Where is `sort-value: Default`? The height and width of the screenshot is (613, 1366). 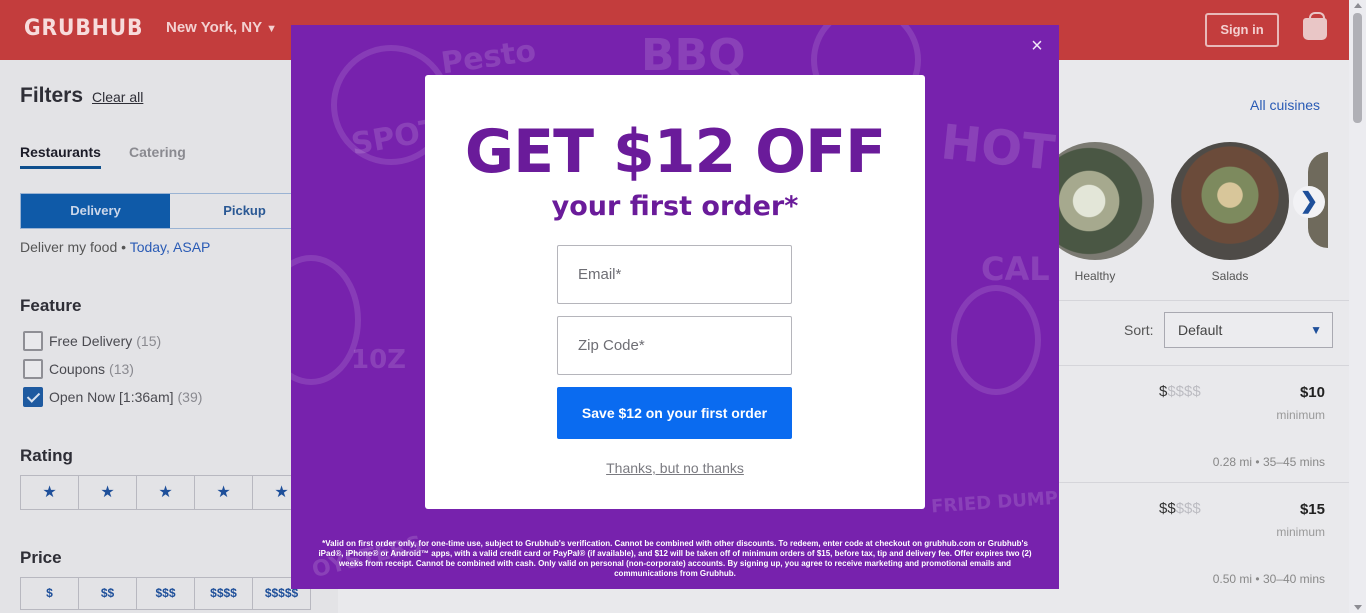
sort-value: Default is located at coordinates (1200, 330).